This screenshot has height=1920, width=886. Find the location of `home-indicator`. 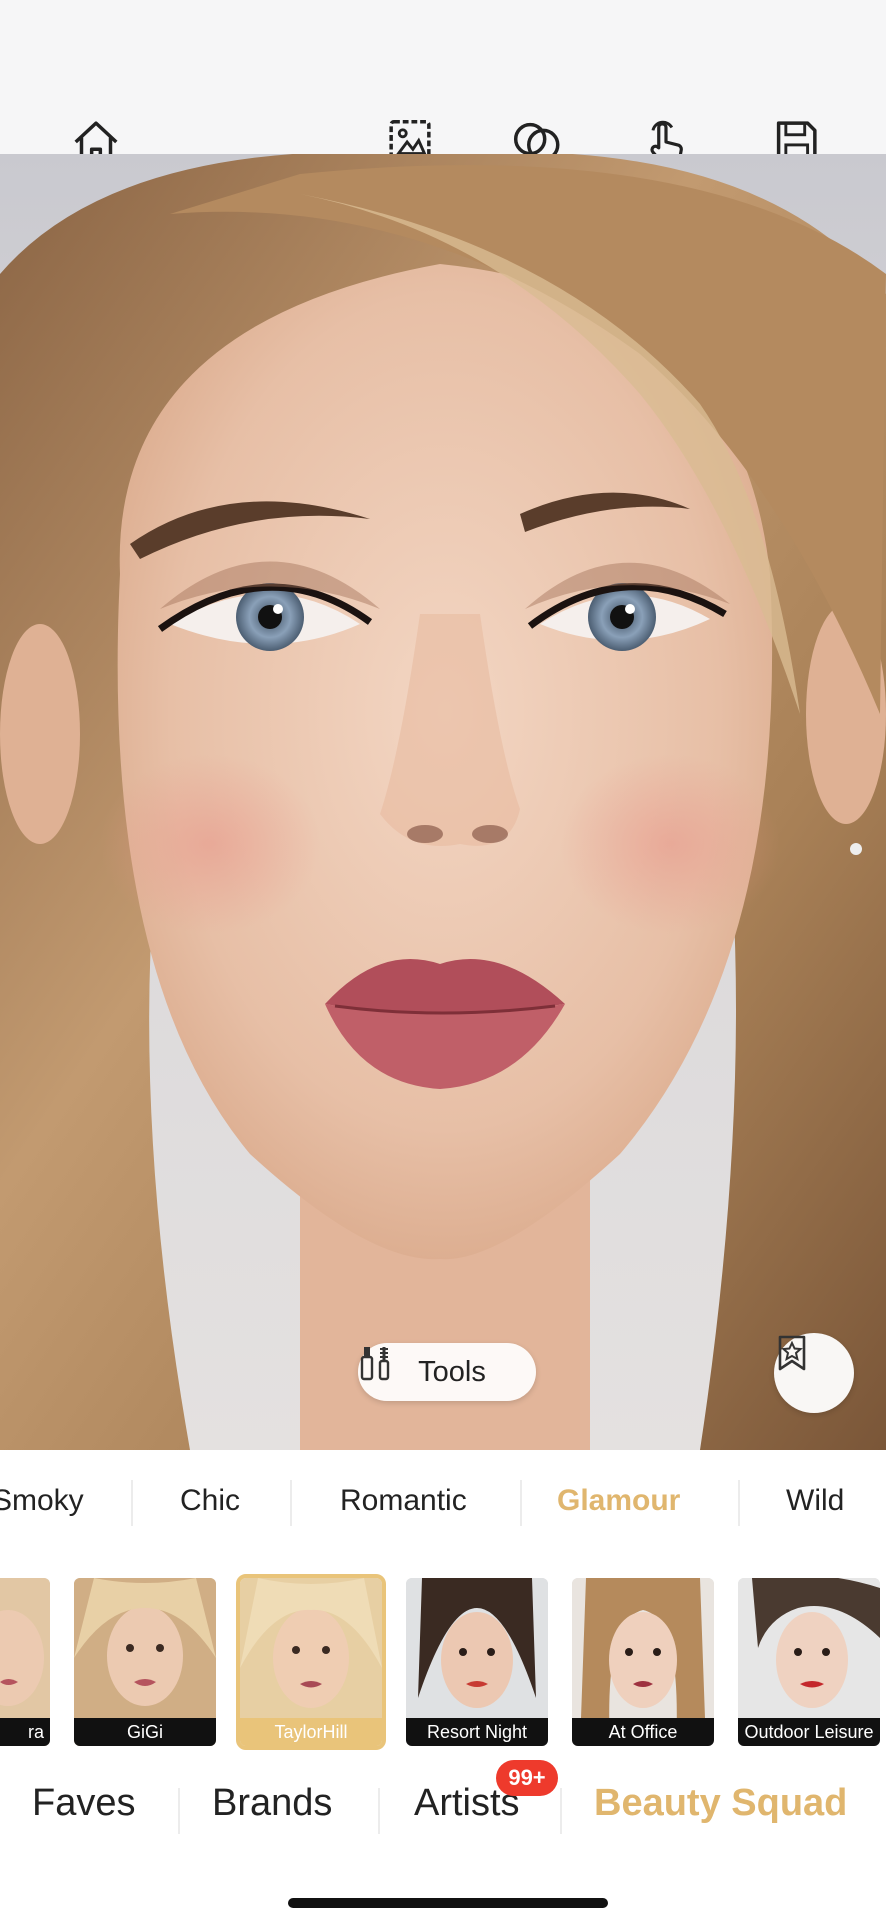

home-indicator is located at coordinates (448, 1903).